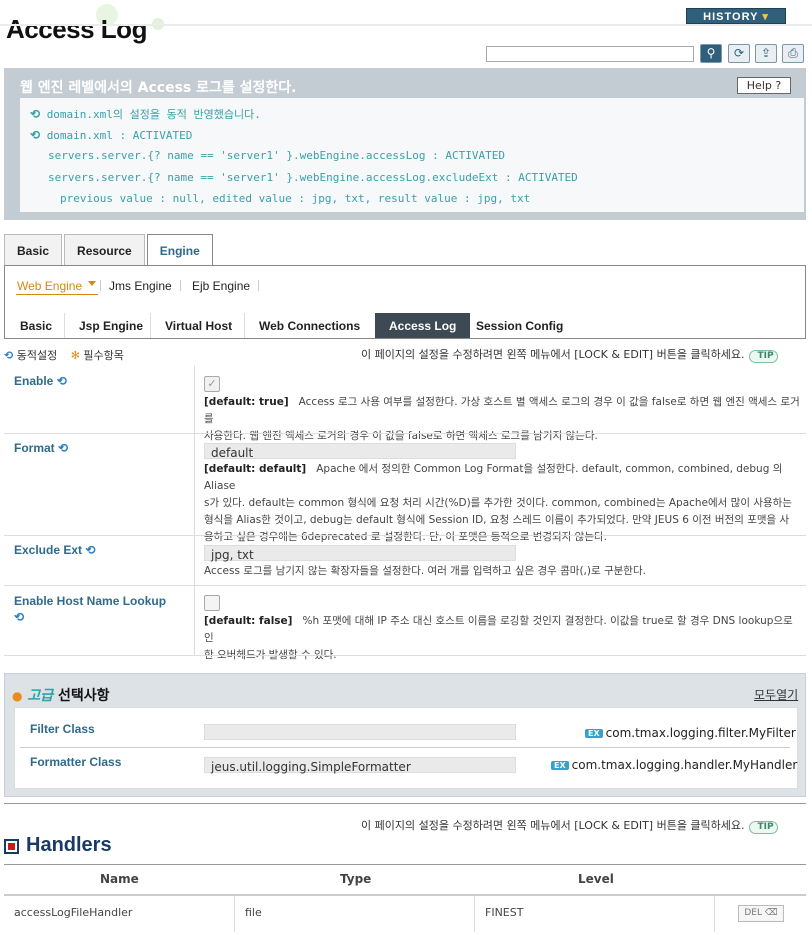 The image size is (812, 935). Describe the element at coordinates (764, 85) in the screenshot. I see `help-button: Help ?` at that location.